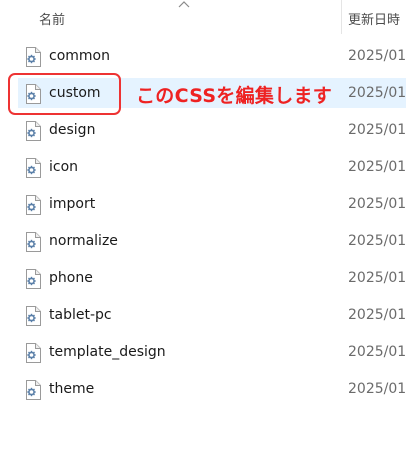  I want to click on file-row: normalize 2025/01/, so click(203, 241).